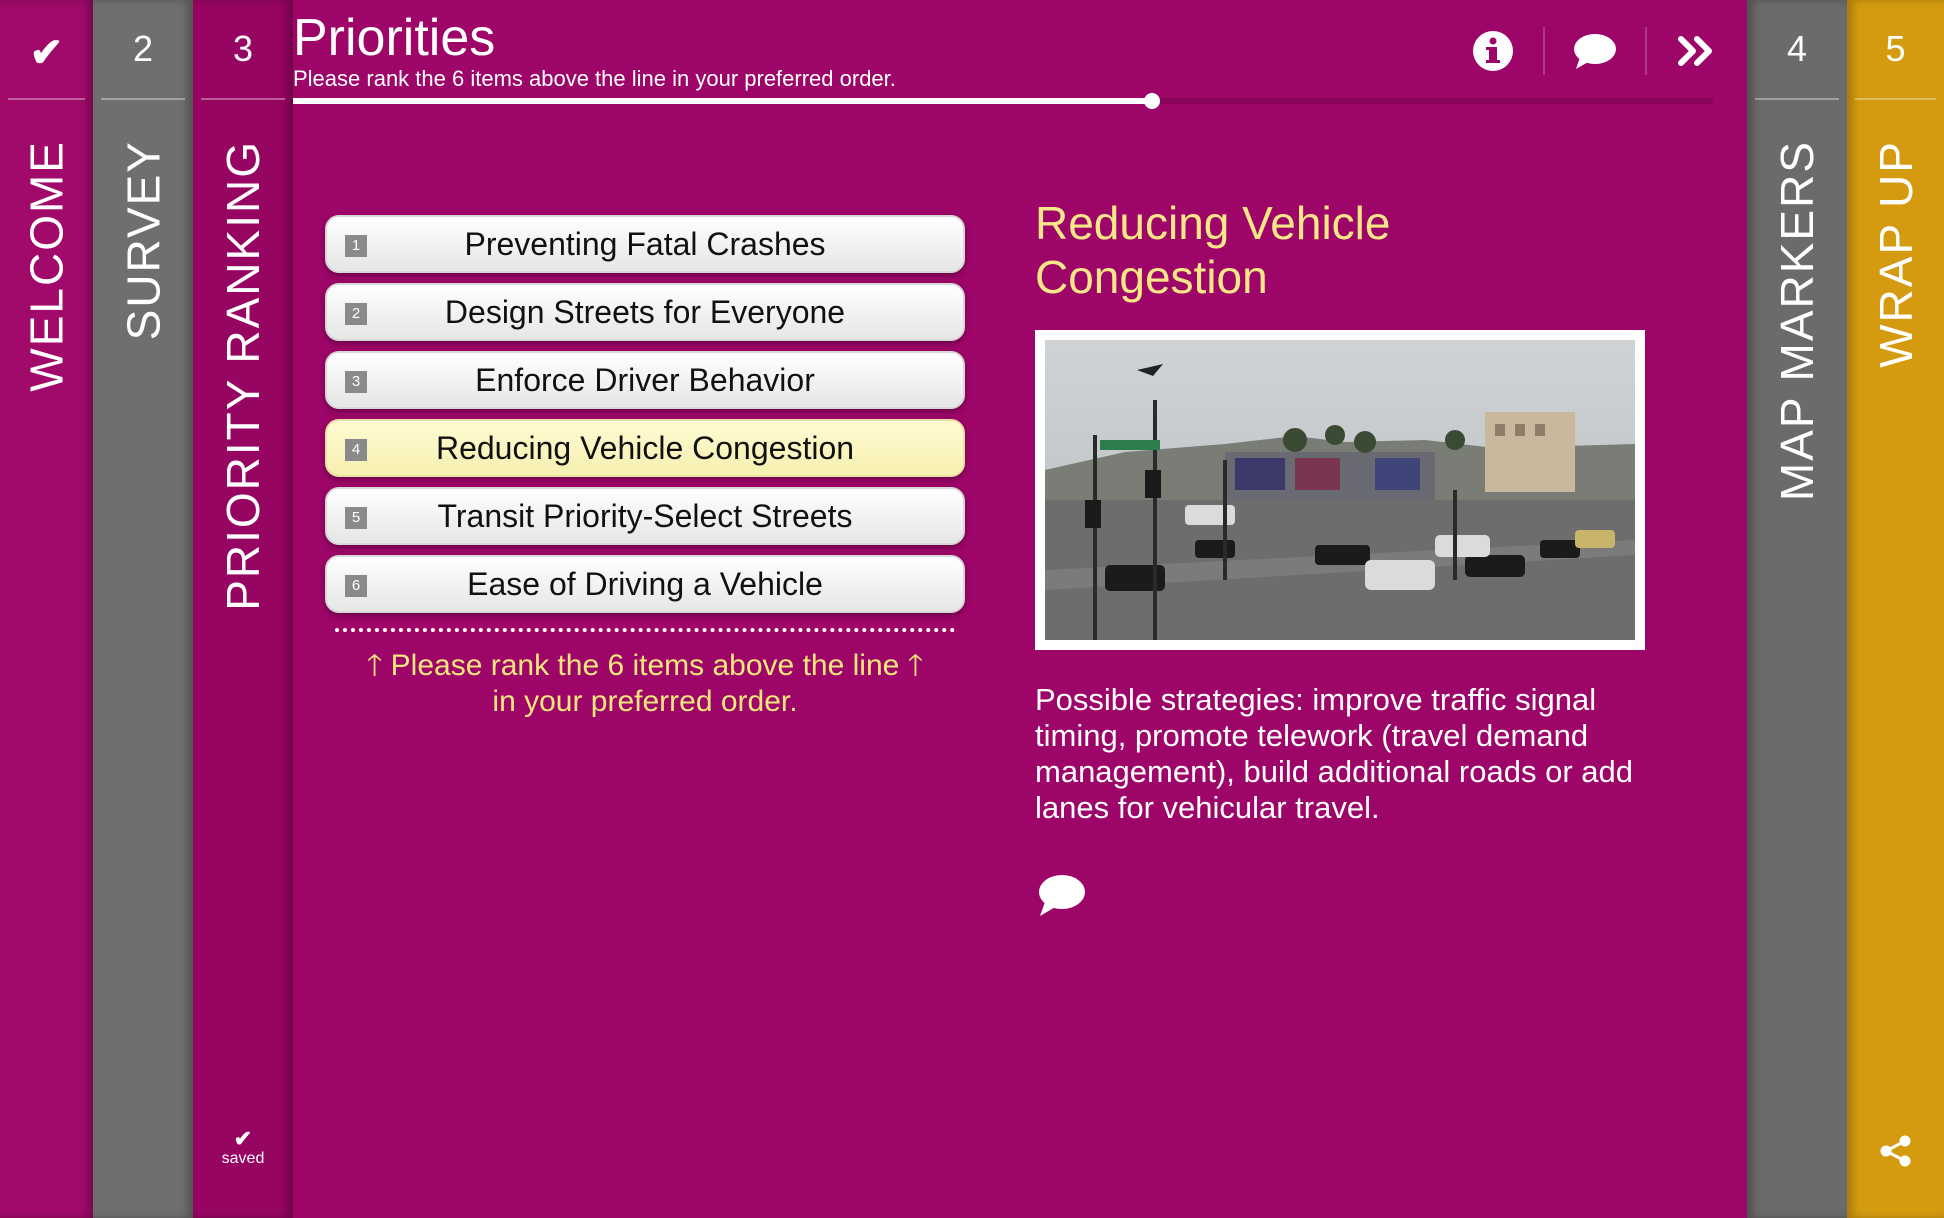 Image resolution: width=1944 pixels, height=1218 pixels. Describe the element at coordinates (645, 665) in the screenshot. I see `hint-line1: Please rank the 6 items above the line` at that location.